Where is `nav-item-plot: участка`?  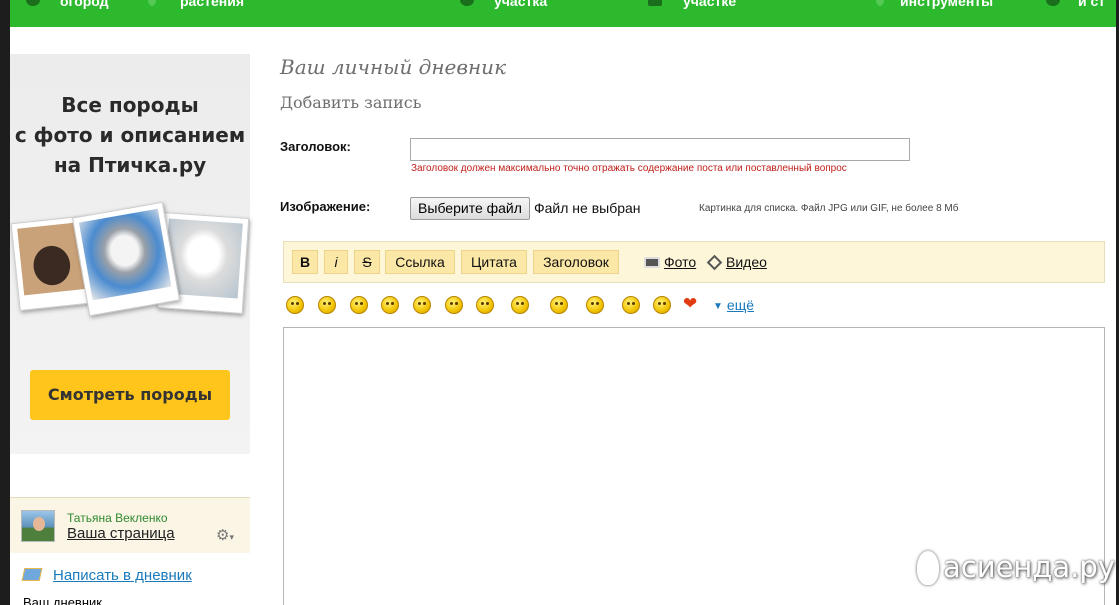
nav-item-plot: участка is located at coordinates (520, 4).